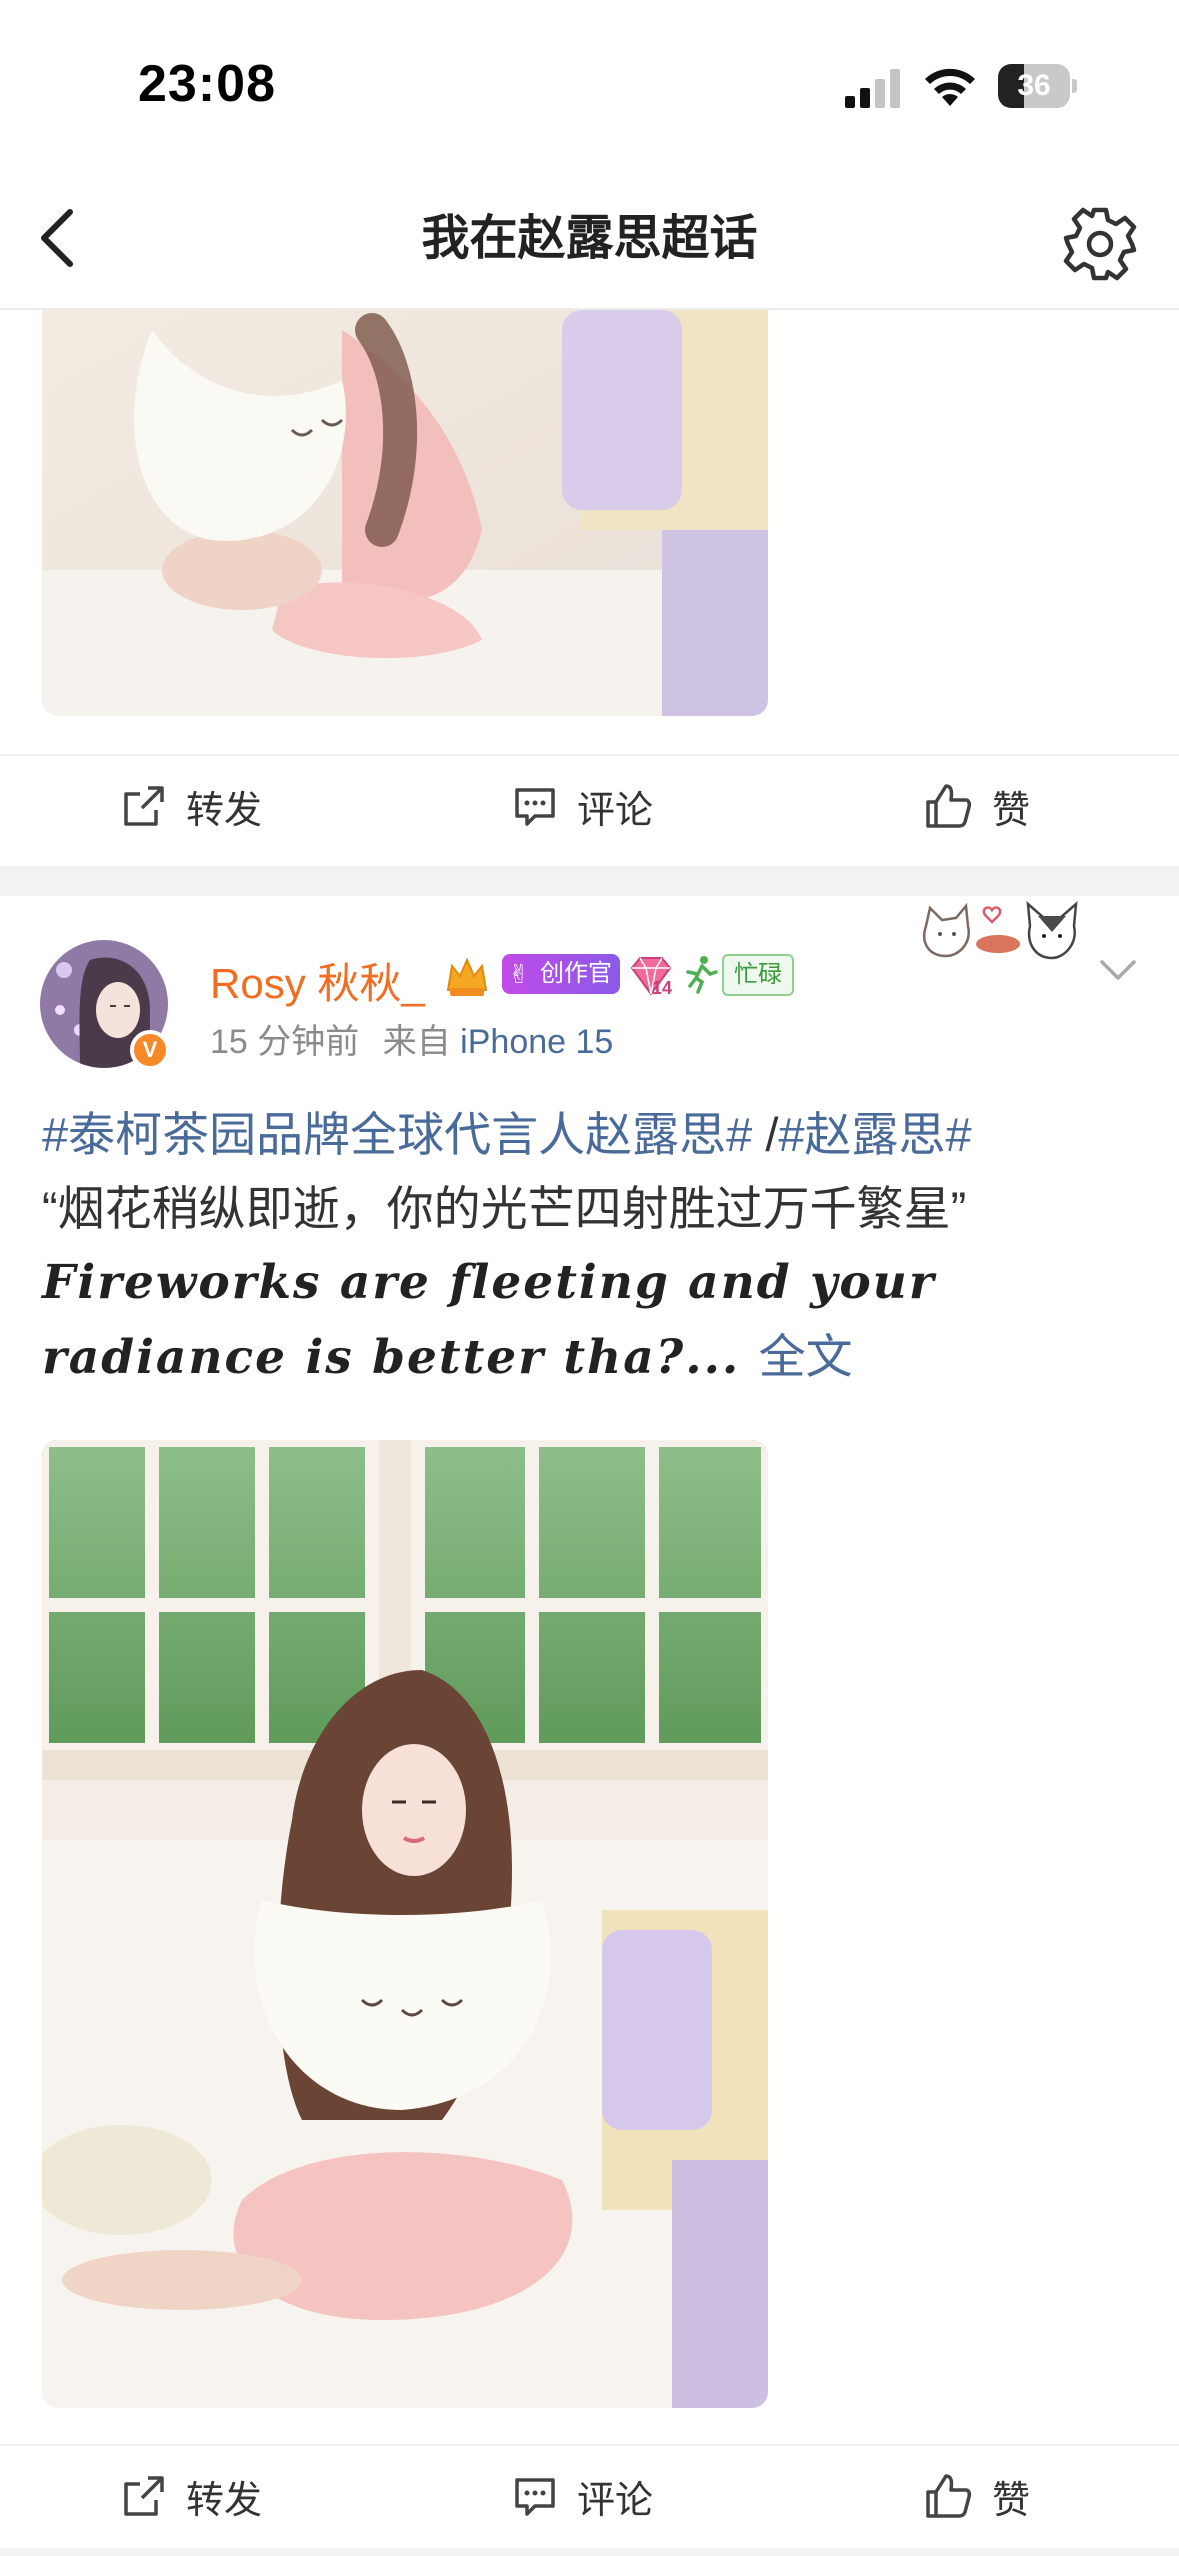 This screenshot has height=2556, width=1179. I want to click on creator-badge: ✌ 创作官, so click(561, 974).